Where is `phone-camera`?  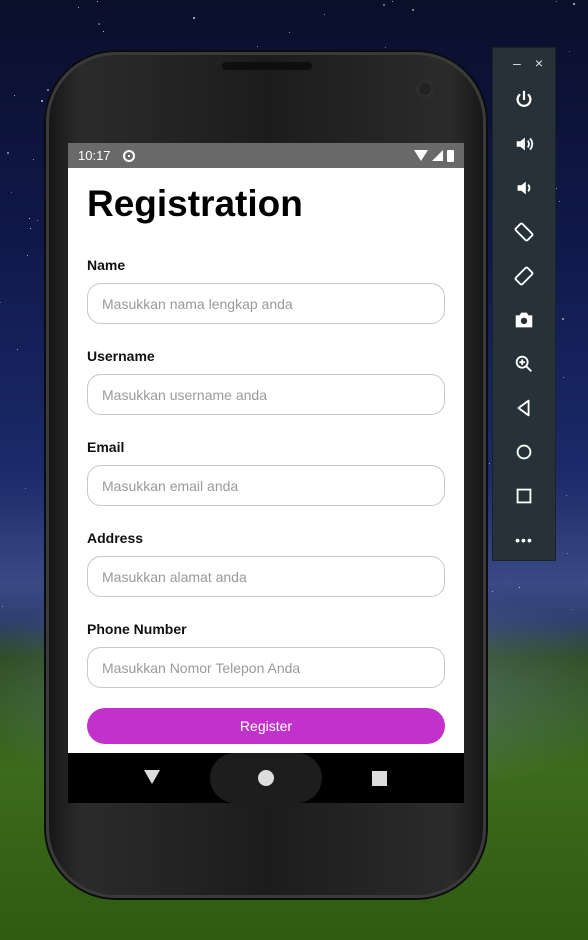
phone-camera is located at coordinates (425, 89).